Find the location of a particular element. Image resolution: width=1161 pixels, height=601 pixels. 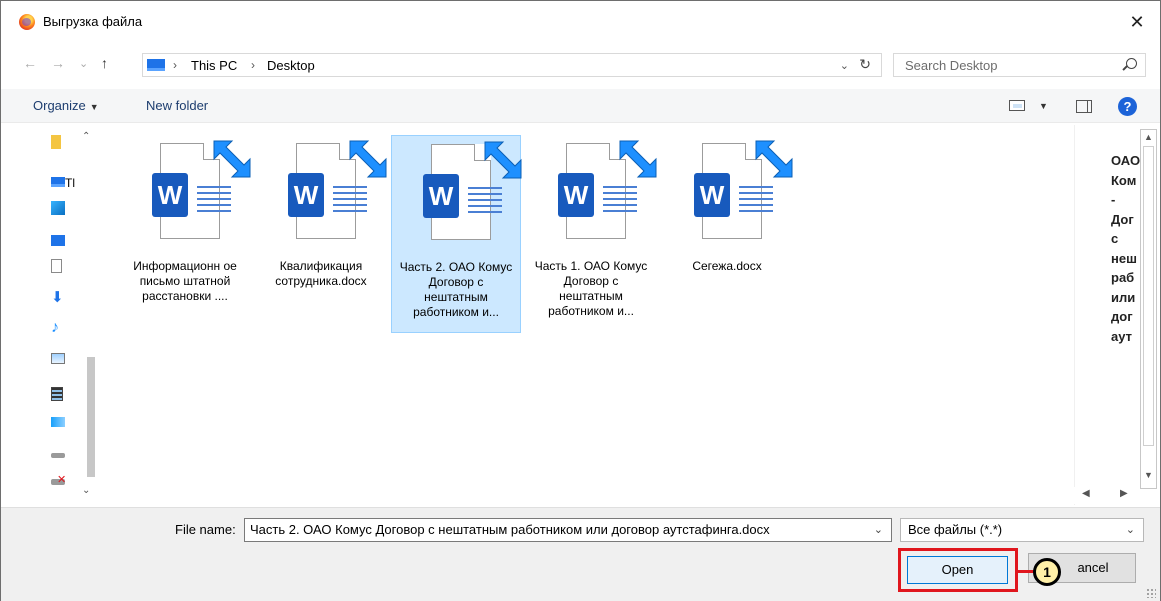

file-name-label: Квалификация сотрудника.docx is located at coordinates (321, 273).